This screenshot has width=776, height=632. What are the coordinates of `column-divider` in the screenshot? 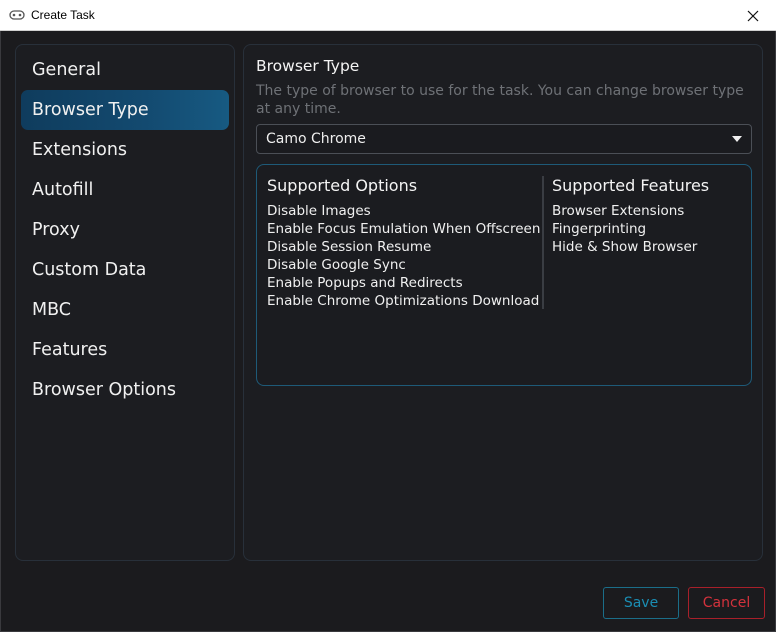 It's located at (543, 242).